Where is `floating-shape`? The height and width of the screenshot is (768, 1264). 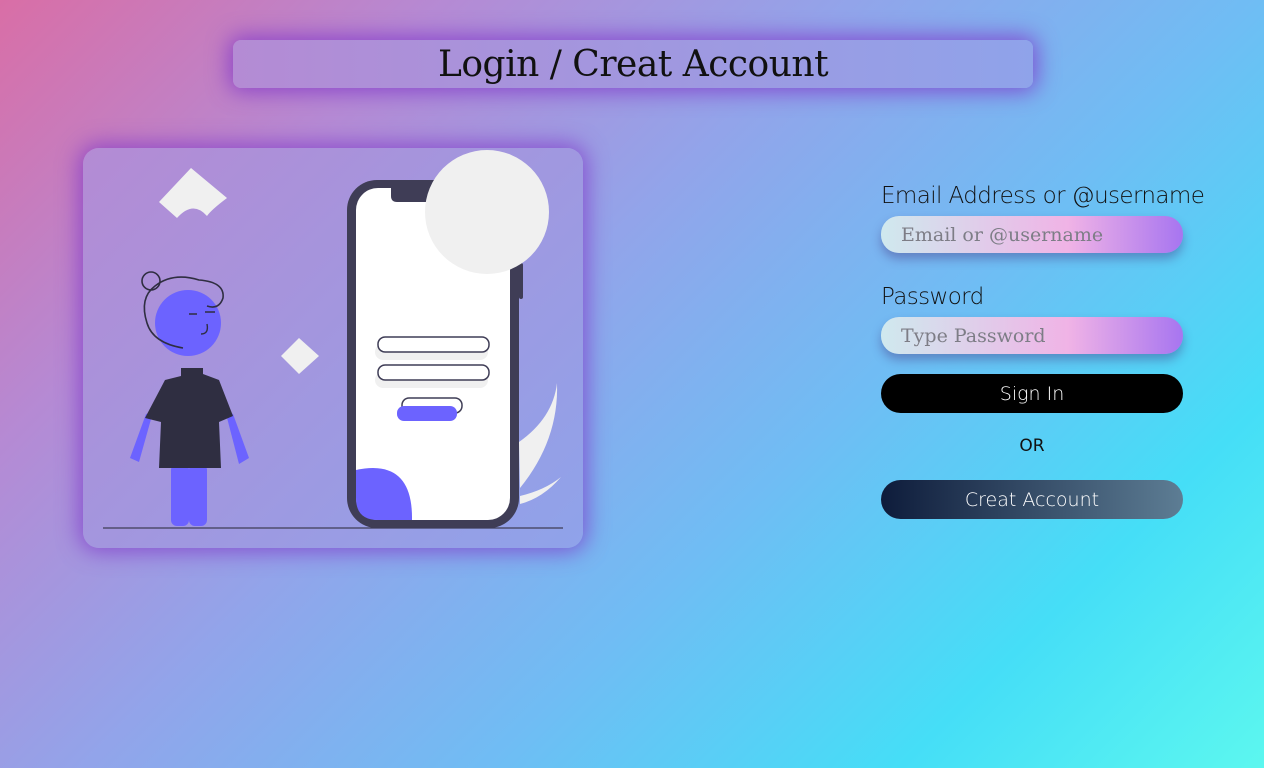
floating-shape is located at coordinates (193, 193).